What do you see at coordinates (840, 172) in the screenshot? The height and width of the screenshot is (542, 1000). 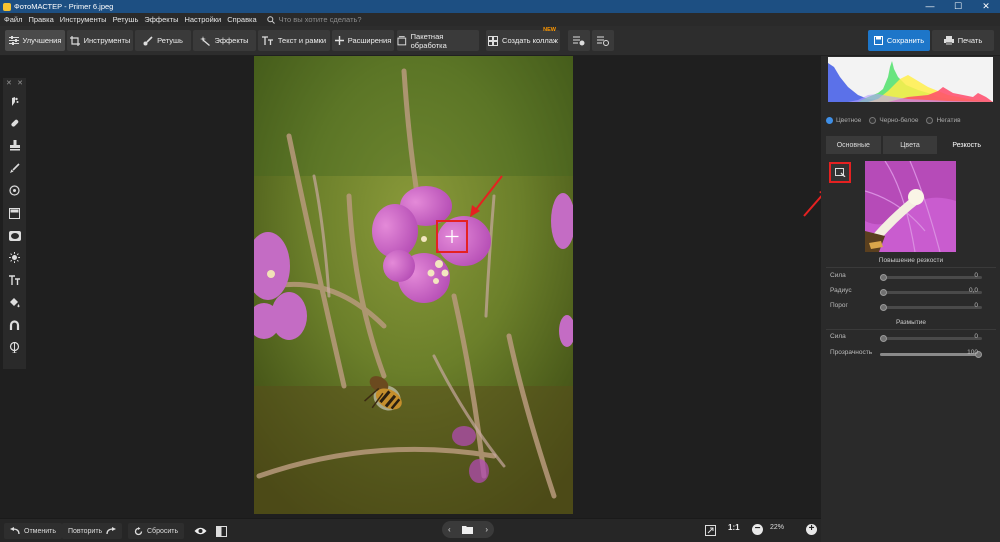 I see `preview-select-button` at bounding box center [840, 172].